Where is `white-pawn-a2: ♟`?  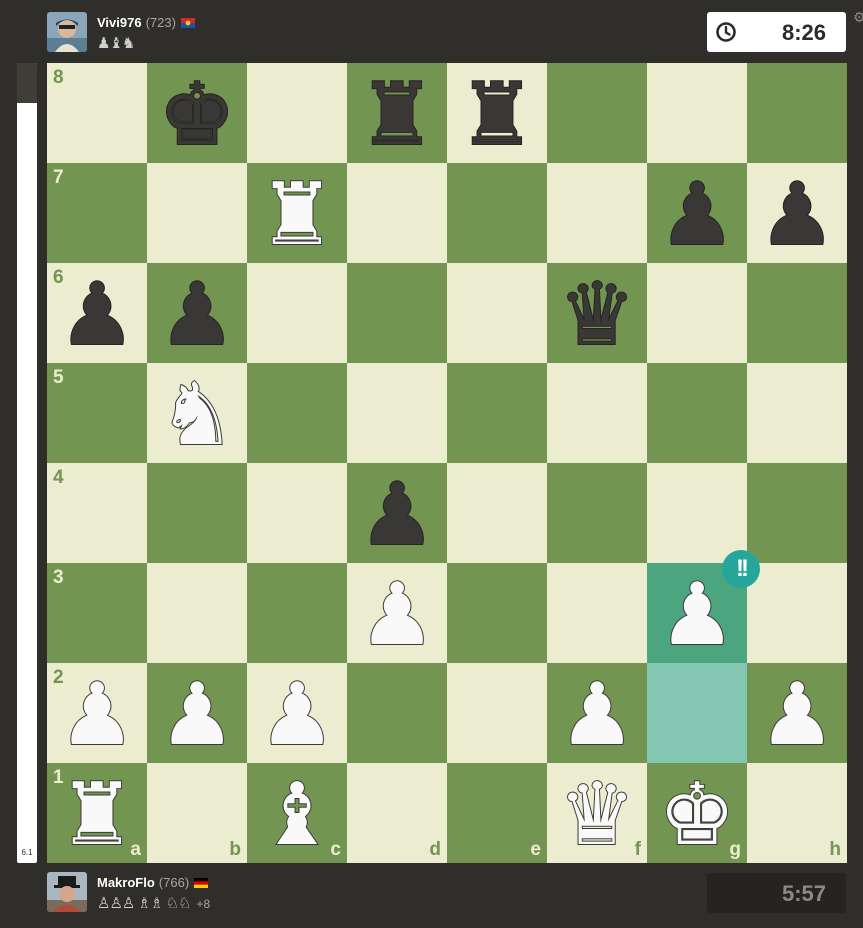
white-pawn-a2: ♟ is located at coordinates (97, 715).